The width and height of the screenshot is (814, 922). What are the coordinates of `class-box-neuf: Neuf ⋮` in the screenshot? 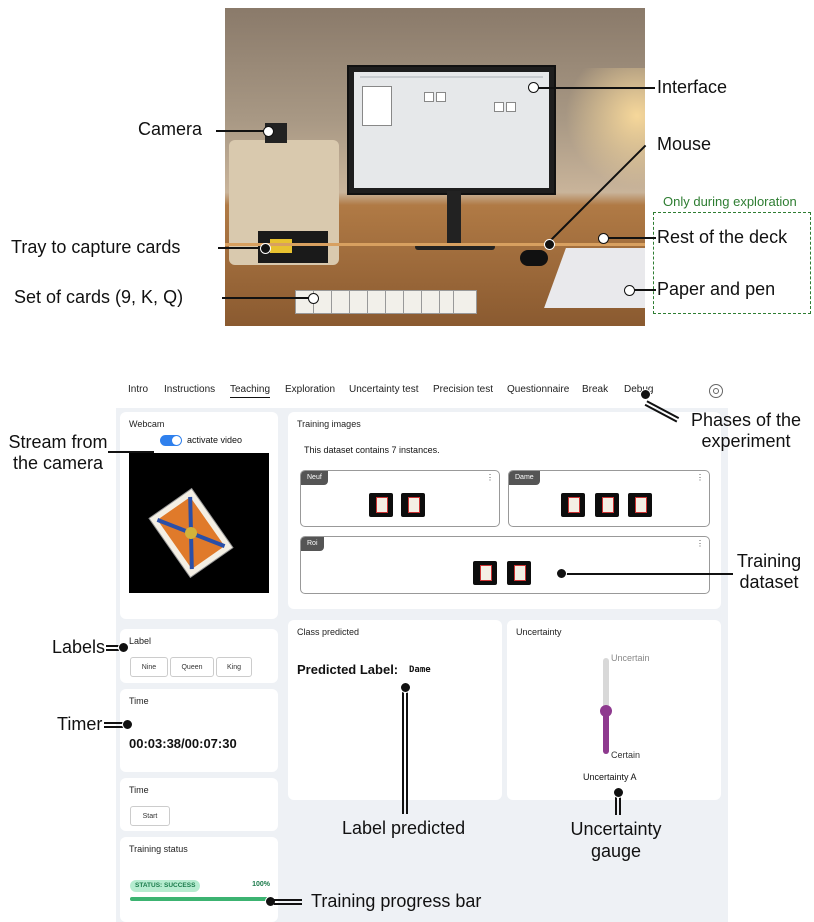 It's located at (400, 498).